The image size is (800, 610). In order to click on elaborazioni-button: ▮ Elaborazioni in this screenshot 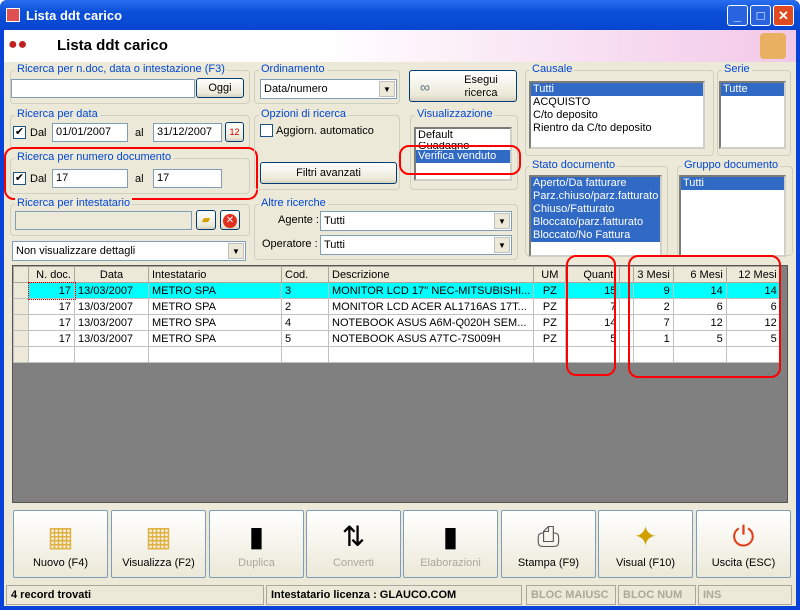, I will do `click(450, 544)`.